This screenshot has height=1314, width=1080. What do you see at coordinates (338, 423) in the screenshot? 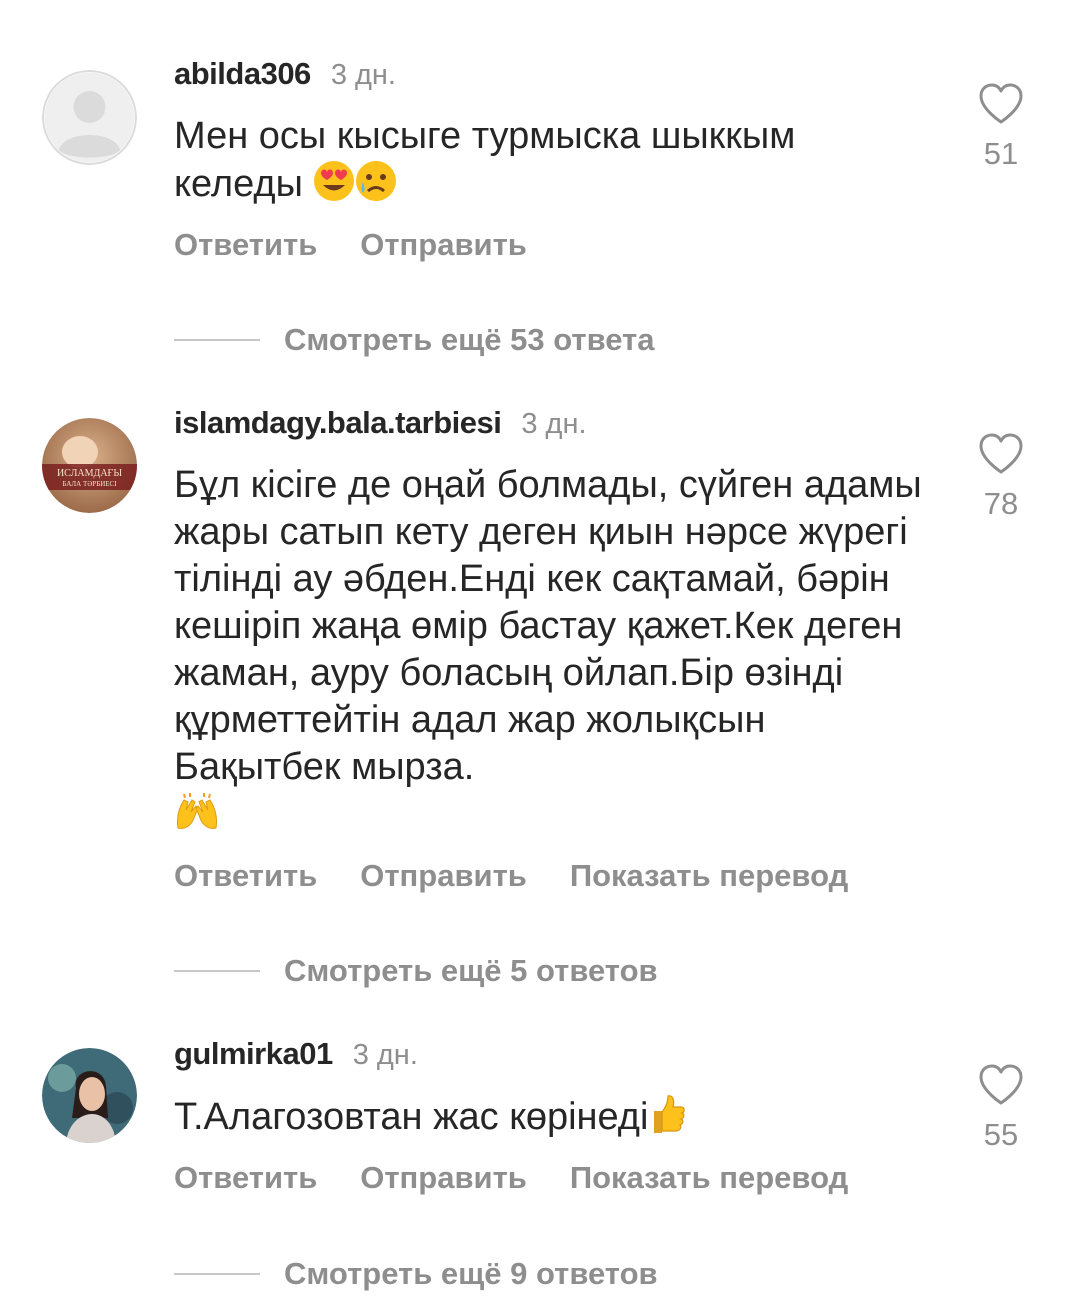
I see `username: islamdagy.bala.tarbiesi` at bounding box center [338, 423].